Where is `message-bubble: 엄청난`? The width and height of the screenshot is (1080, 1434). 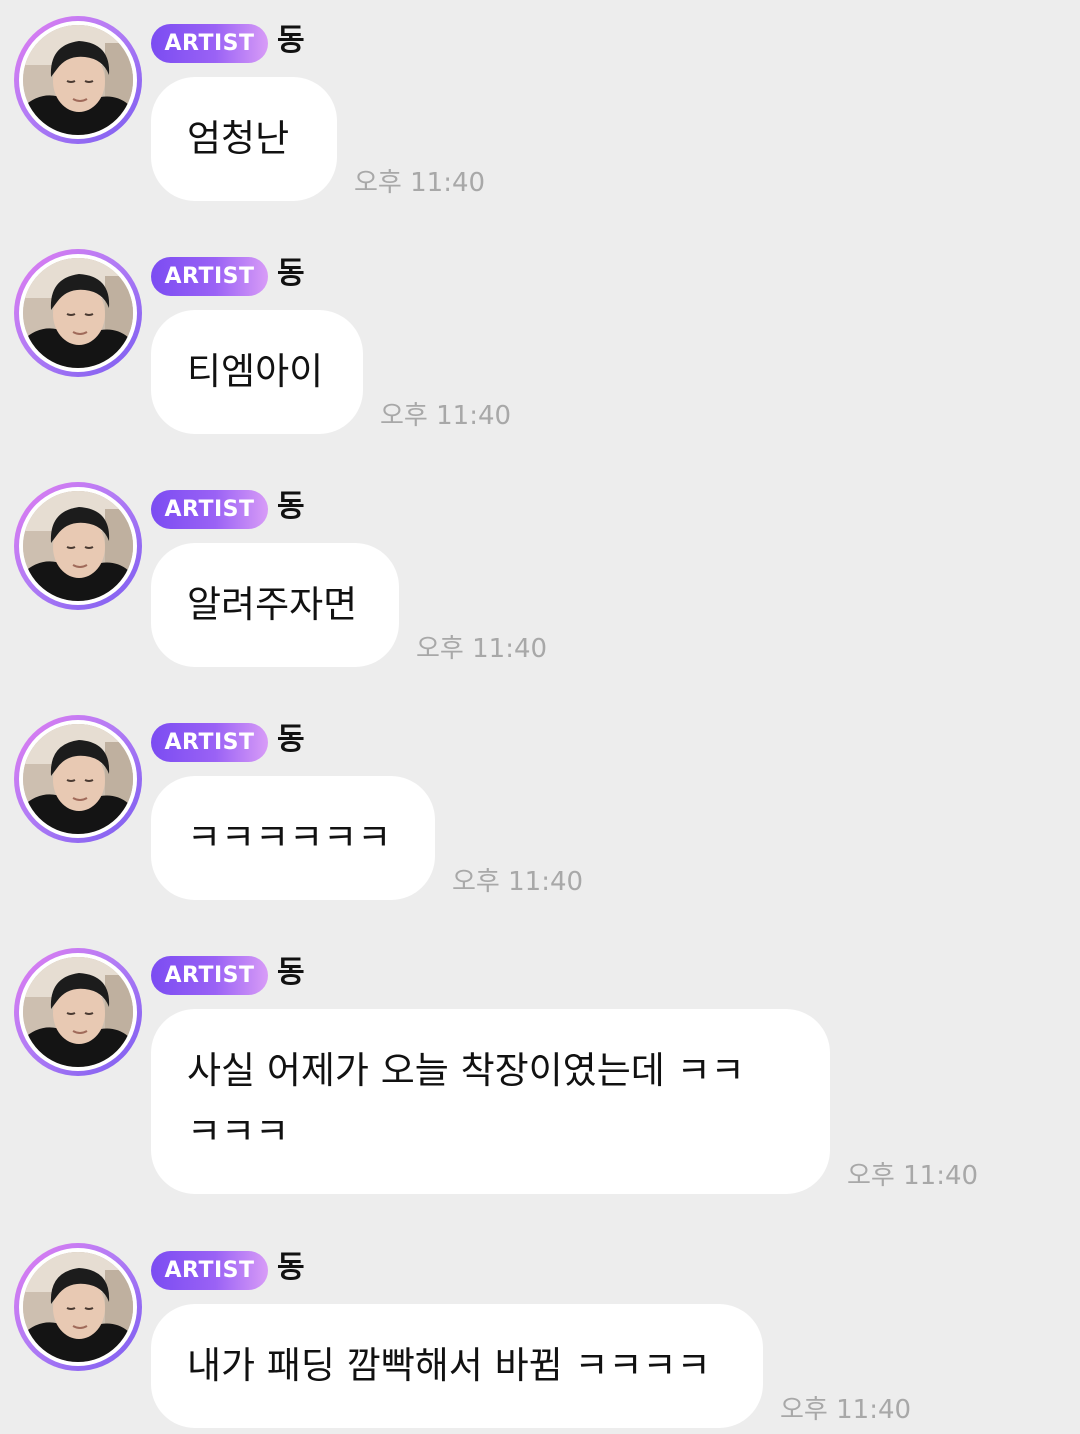 message-bubble: 엄청난 is located at coordinates (244, 139).